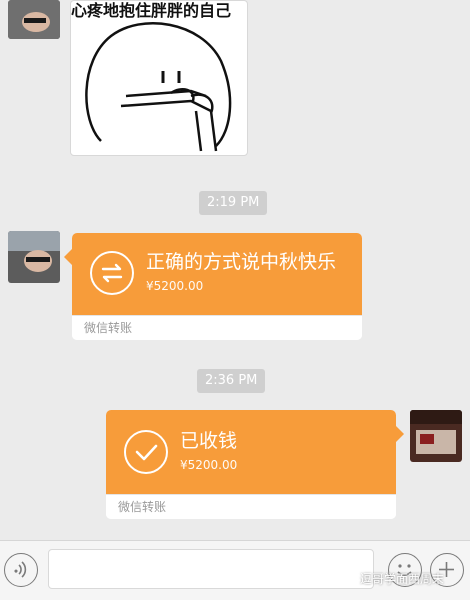 The image size is (470, 600). Describe the element at coordinates (231, 381) in the screenshot. I see `timestamp: 2:36 PM` at that location.